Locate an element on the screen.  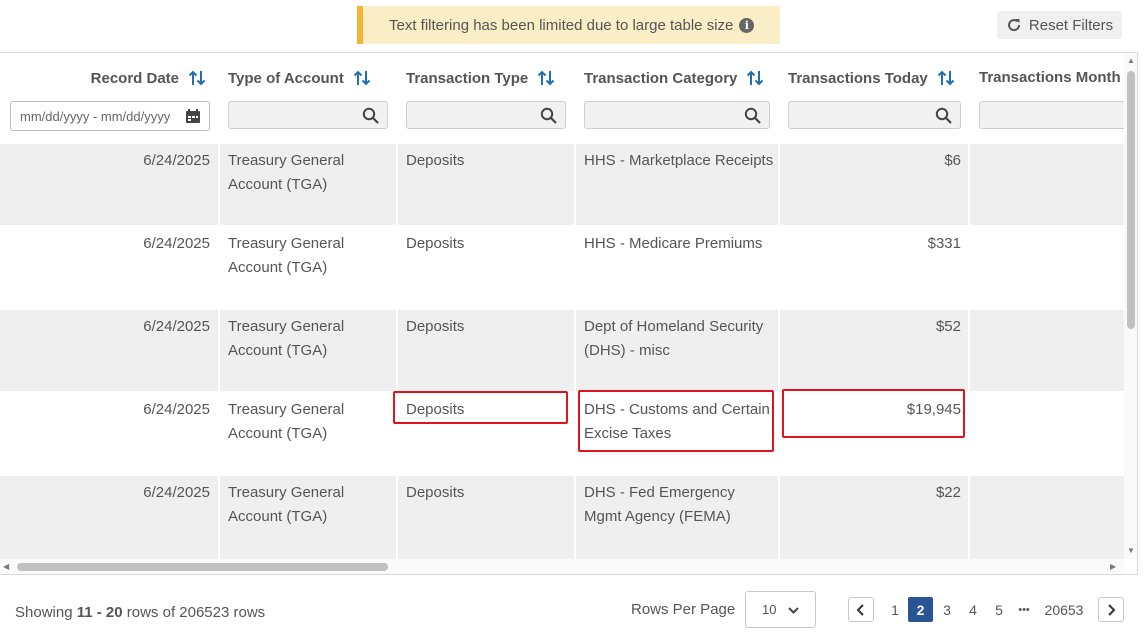
previous-page-button is located at coordinates (861, 609).